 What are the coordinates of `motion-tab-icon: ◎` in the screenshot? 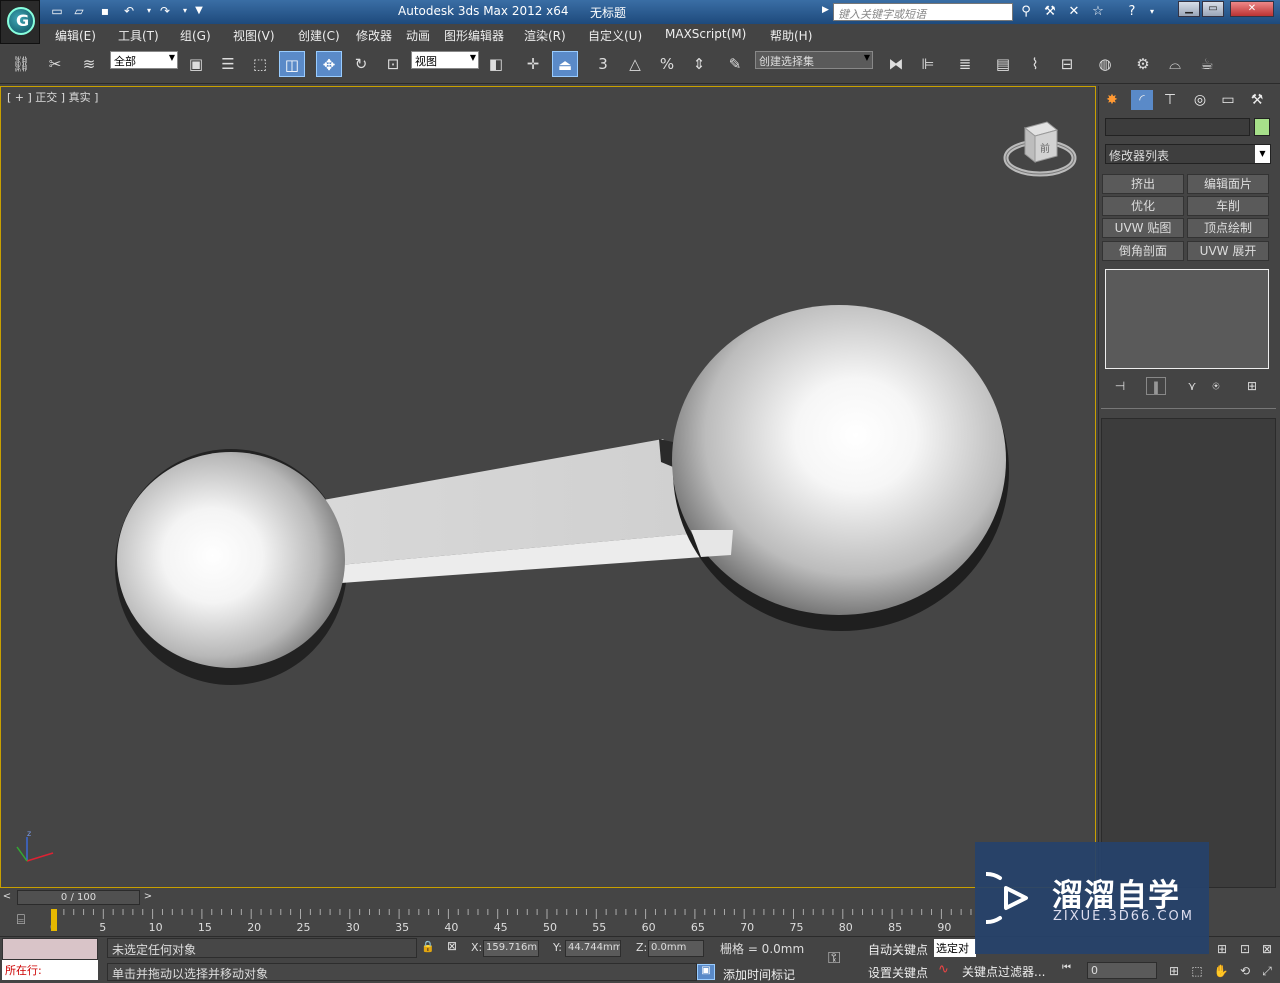 It's located at (1200, 100).